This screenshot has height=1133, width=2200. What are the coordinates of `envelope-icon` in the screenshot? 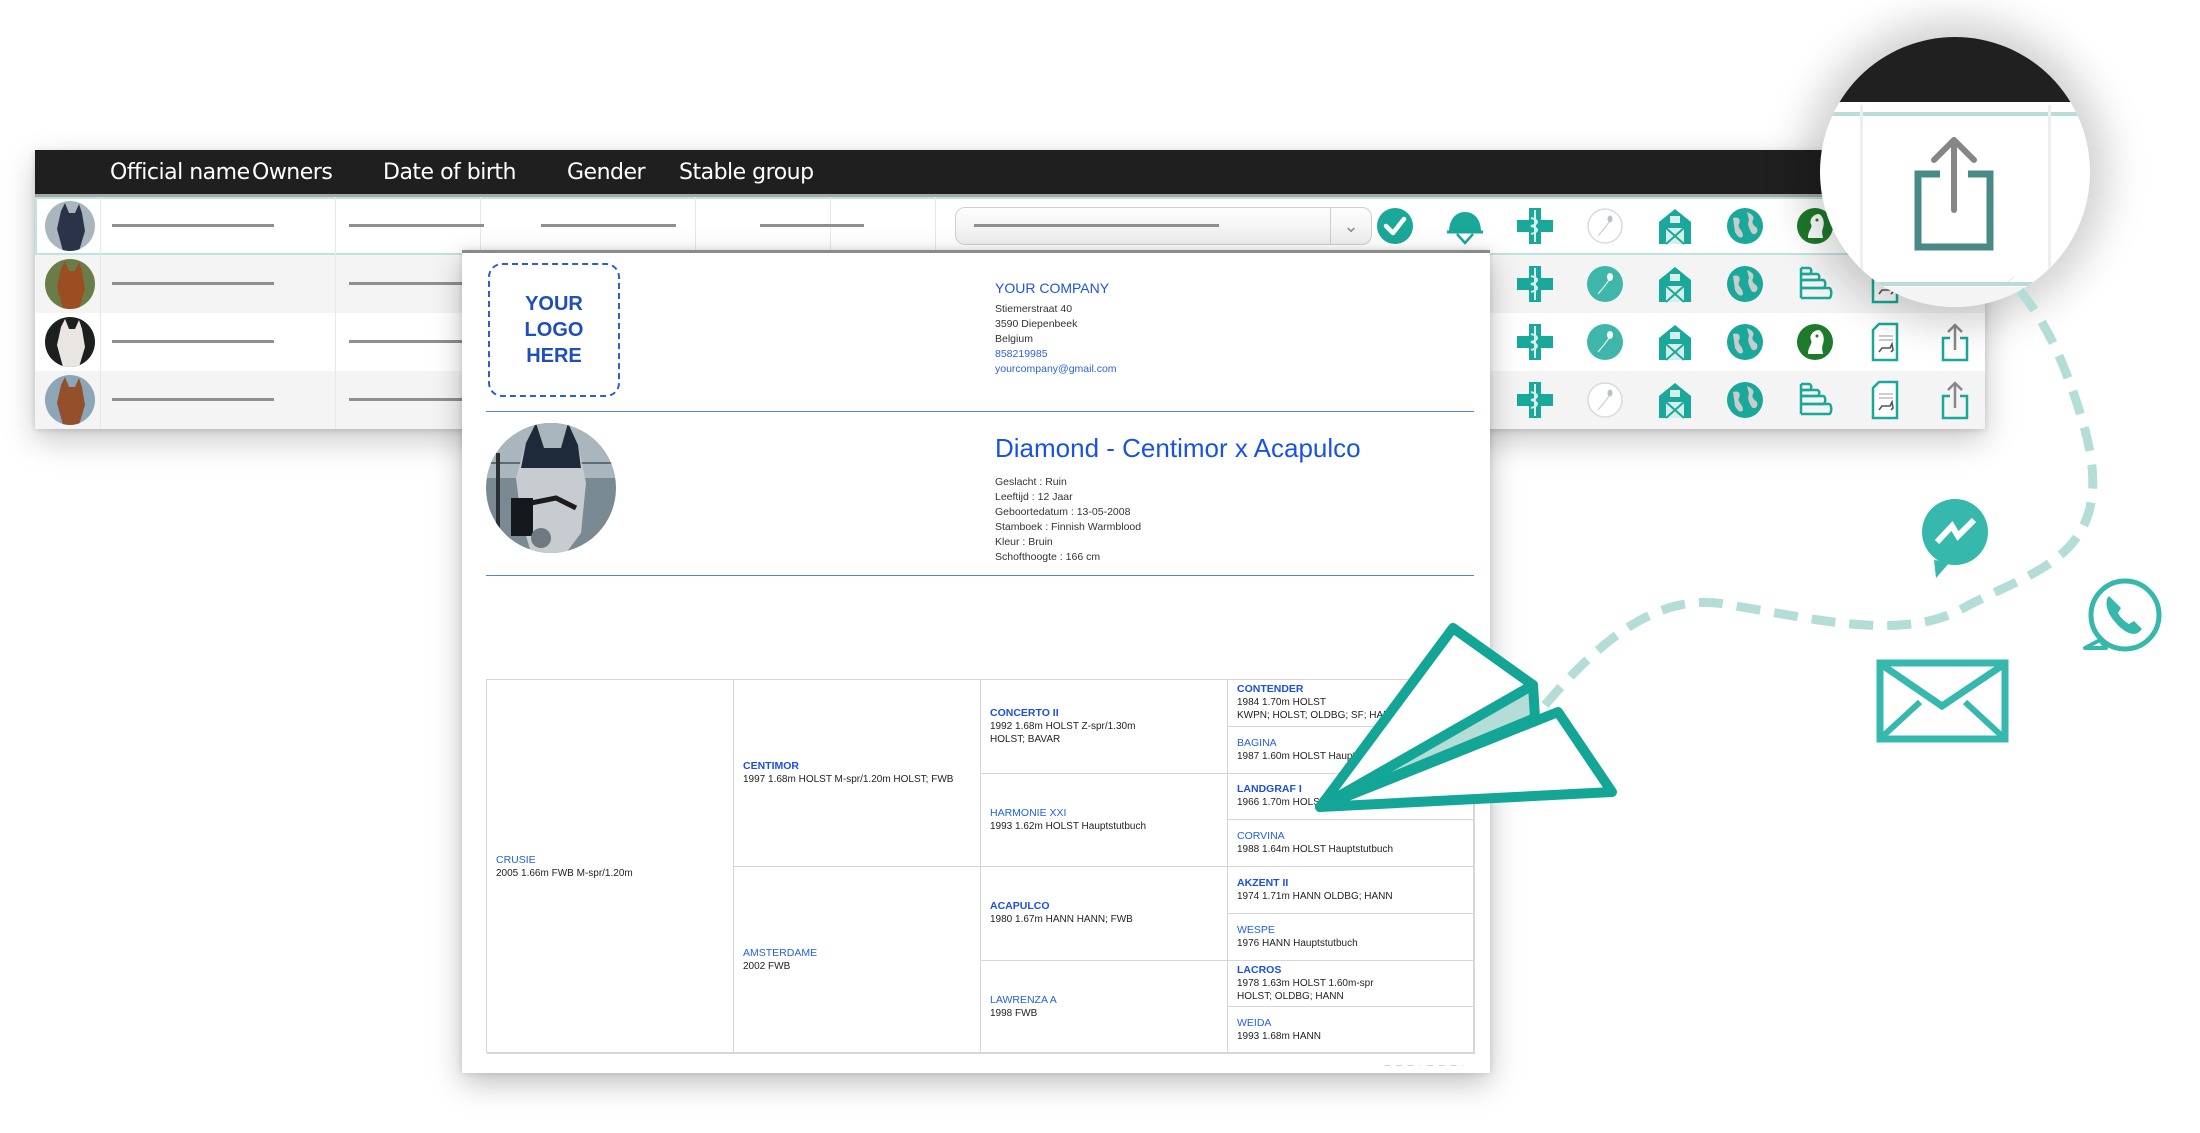 It's located at (1942, 701).